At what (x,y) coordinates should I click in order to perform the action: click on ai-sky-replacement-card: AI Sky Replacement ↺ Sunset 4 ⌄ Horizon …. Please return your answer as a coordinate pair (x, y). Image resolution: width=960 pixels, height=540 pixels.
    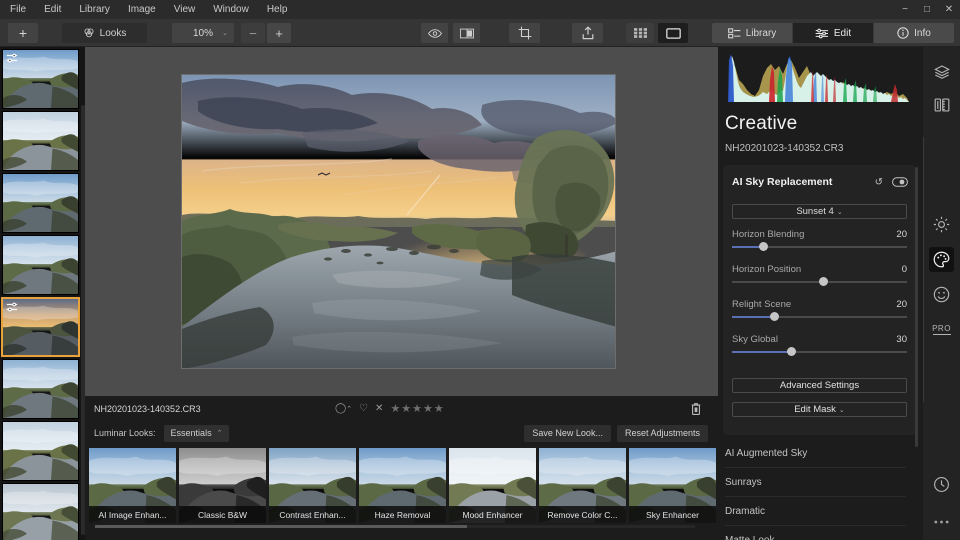
    Looking at the image, I should click on (819, 300).